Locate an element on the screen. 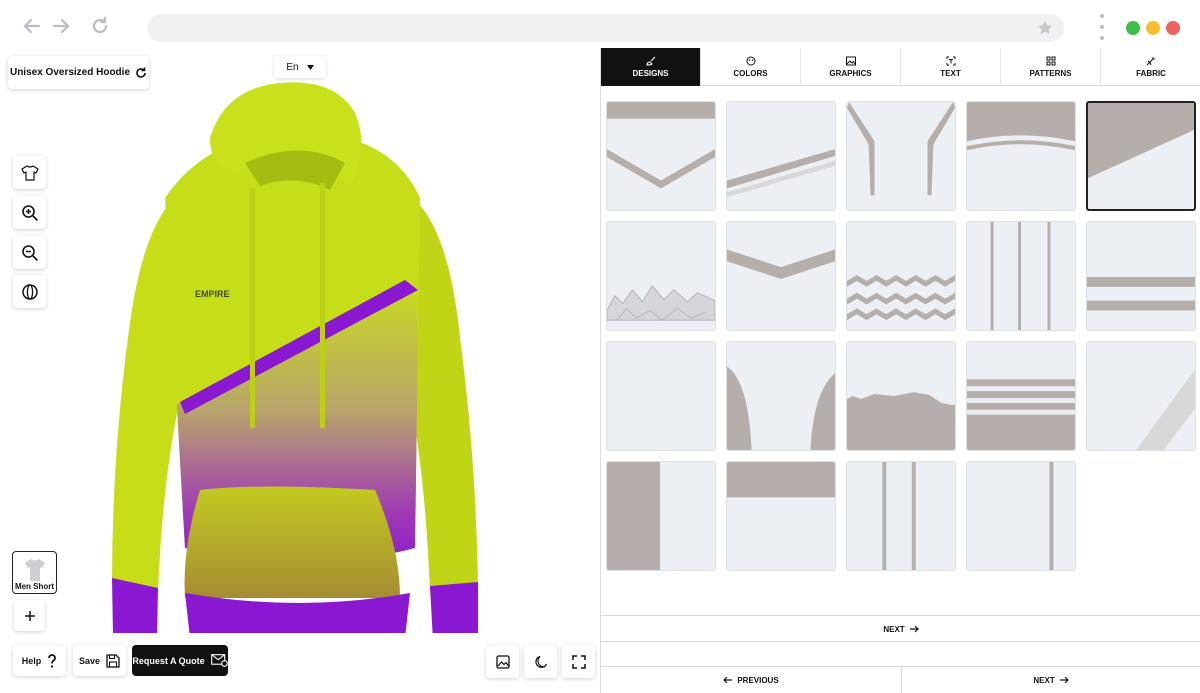 The height and width of the screenshot is (693, 1200). dark-mode-button is located at coordinates (540, 661).